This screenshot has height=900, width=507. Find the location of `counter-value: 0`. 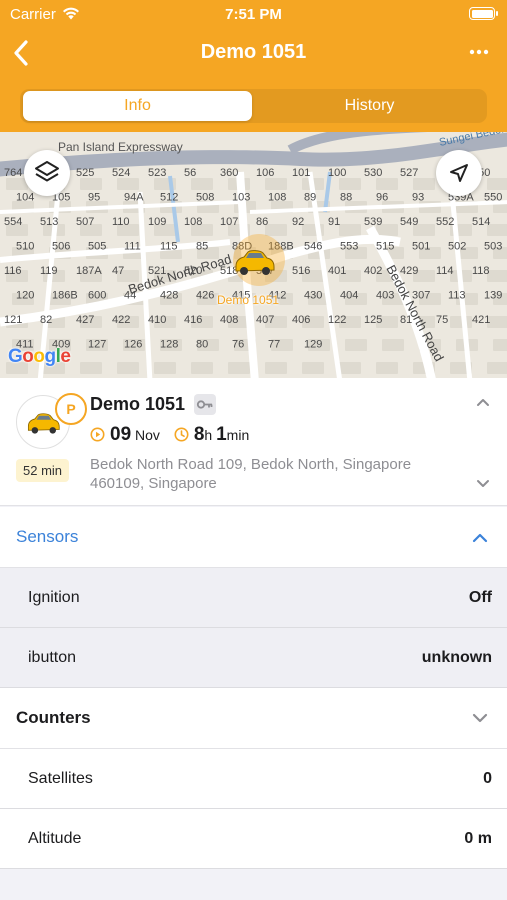

counter-value: 0 is located at coordinates (487, 778).